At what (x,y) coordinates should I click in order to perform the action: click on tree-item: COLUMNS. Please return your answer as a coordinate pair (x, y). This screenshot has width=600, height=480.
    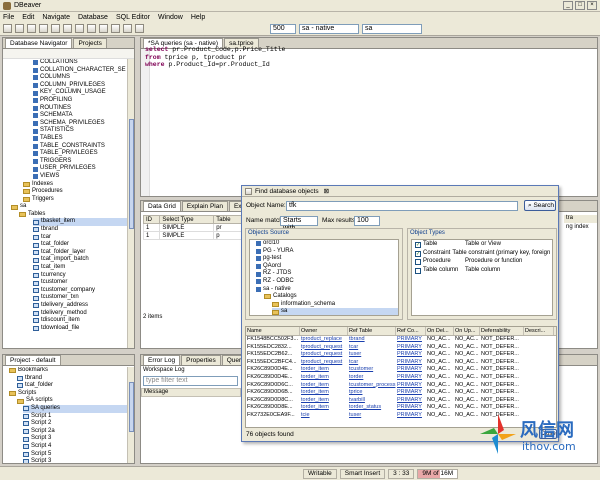
    Looking at the image, I should click on (80, 78).